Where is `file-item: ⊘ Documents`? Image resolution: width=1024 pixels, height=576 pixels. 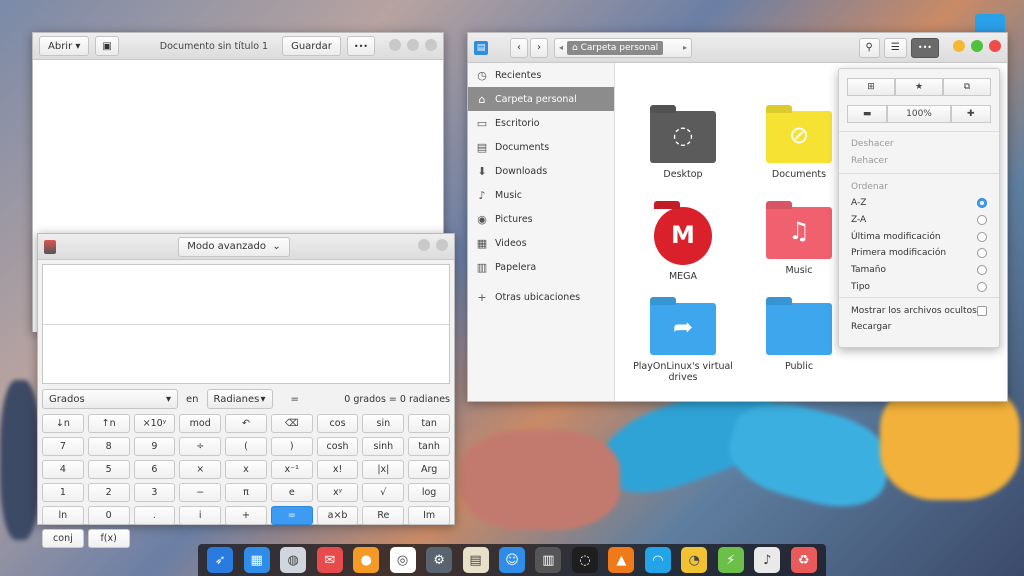
file-item: ⊘ Documents is located at coordinates (799, 145).